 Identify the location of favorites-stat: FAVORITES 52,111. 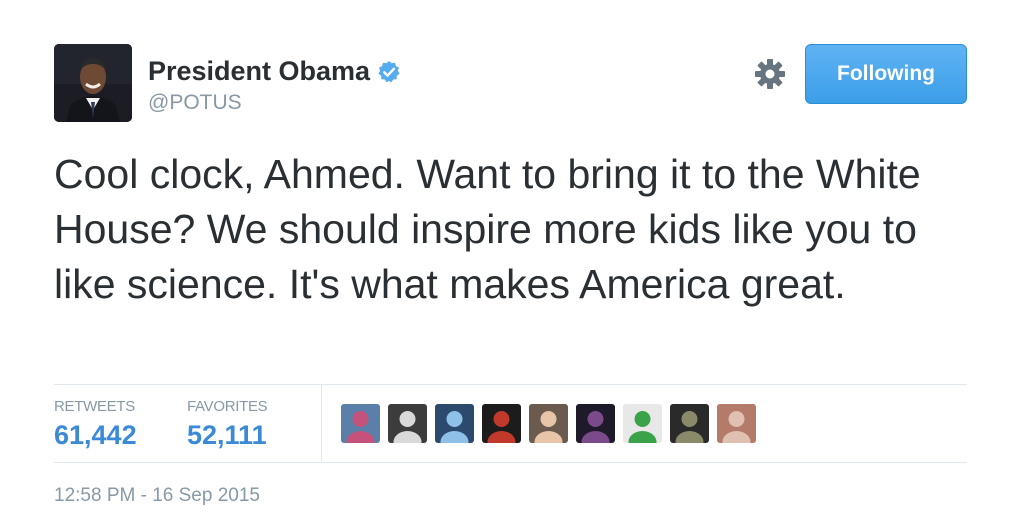
(227, 424).